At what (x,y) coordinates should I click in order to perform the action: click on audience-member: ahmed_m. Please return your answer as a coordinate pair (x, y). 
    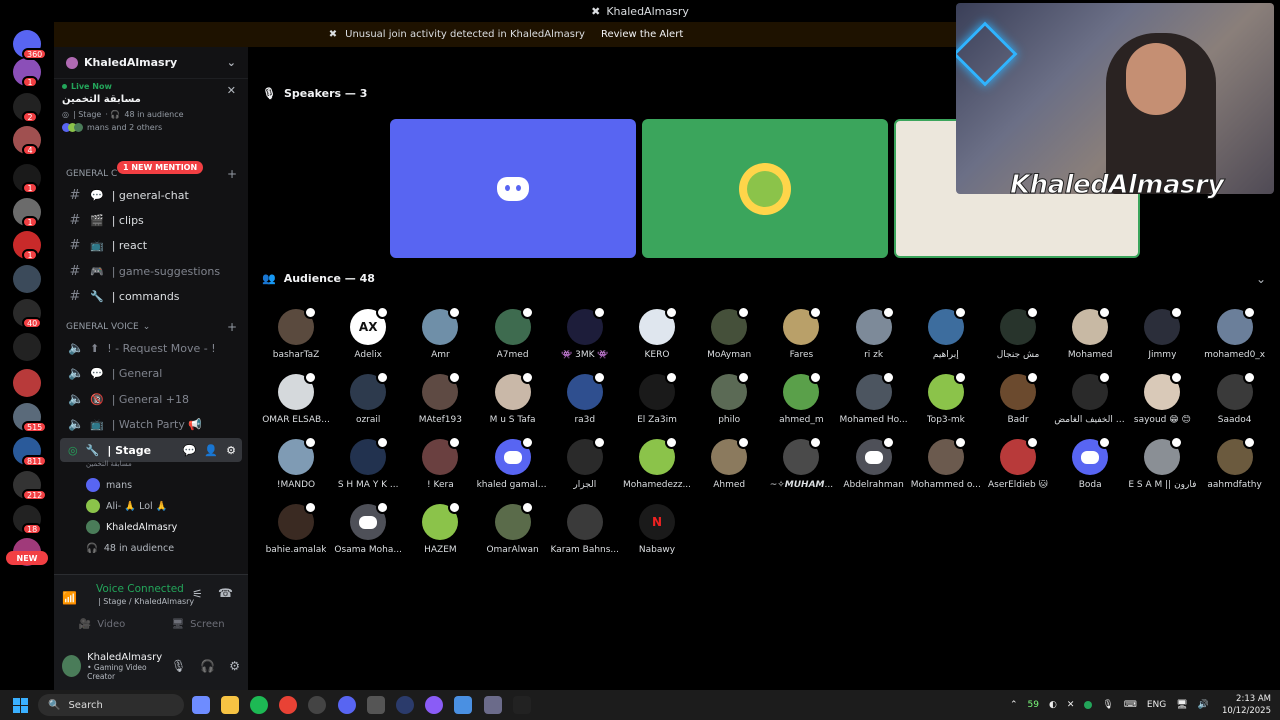
    Looking at the image, I should click on (801, 403).